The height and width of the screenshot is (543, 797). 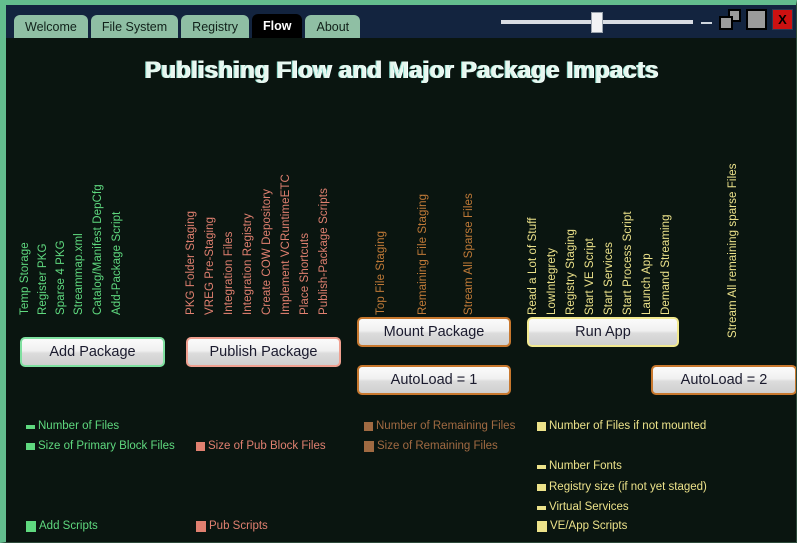 What do you see at coordinates (756, 19) in the screenshot?
I see `maximize-icon` at bounding box center [756, 19].